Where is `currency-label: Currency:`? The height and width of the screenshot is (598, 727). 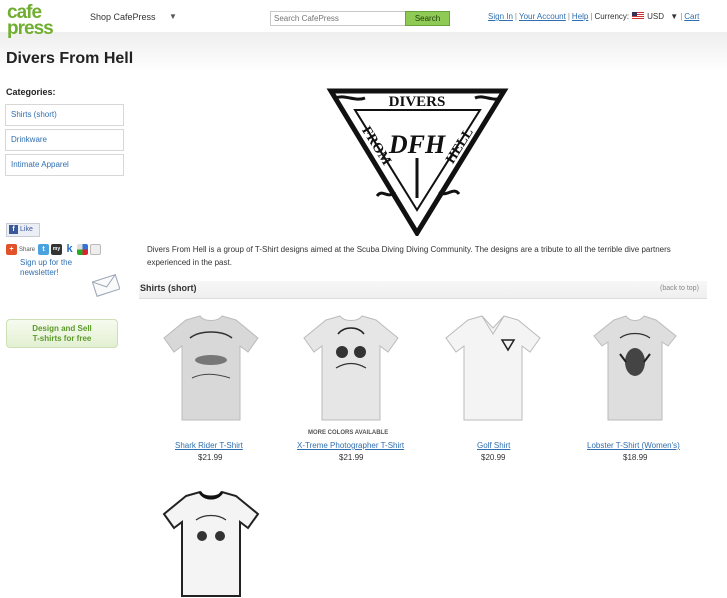 currency-label: Currency: is located at coordinates (612, 16).